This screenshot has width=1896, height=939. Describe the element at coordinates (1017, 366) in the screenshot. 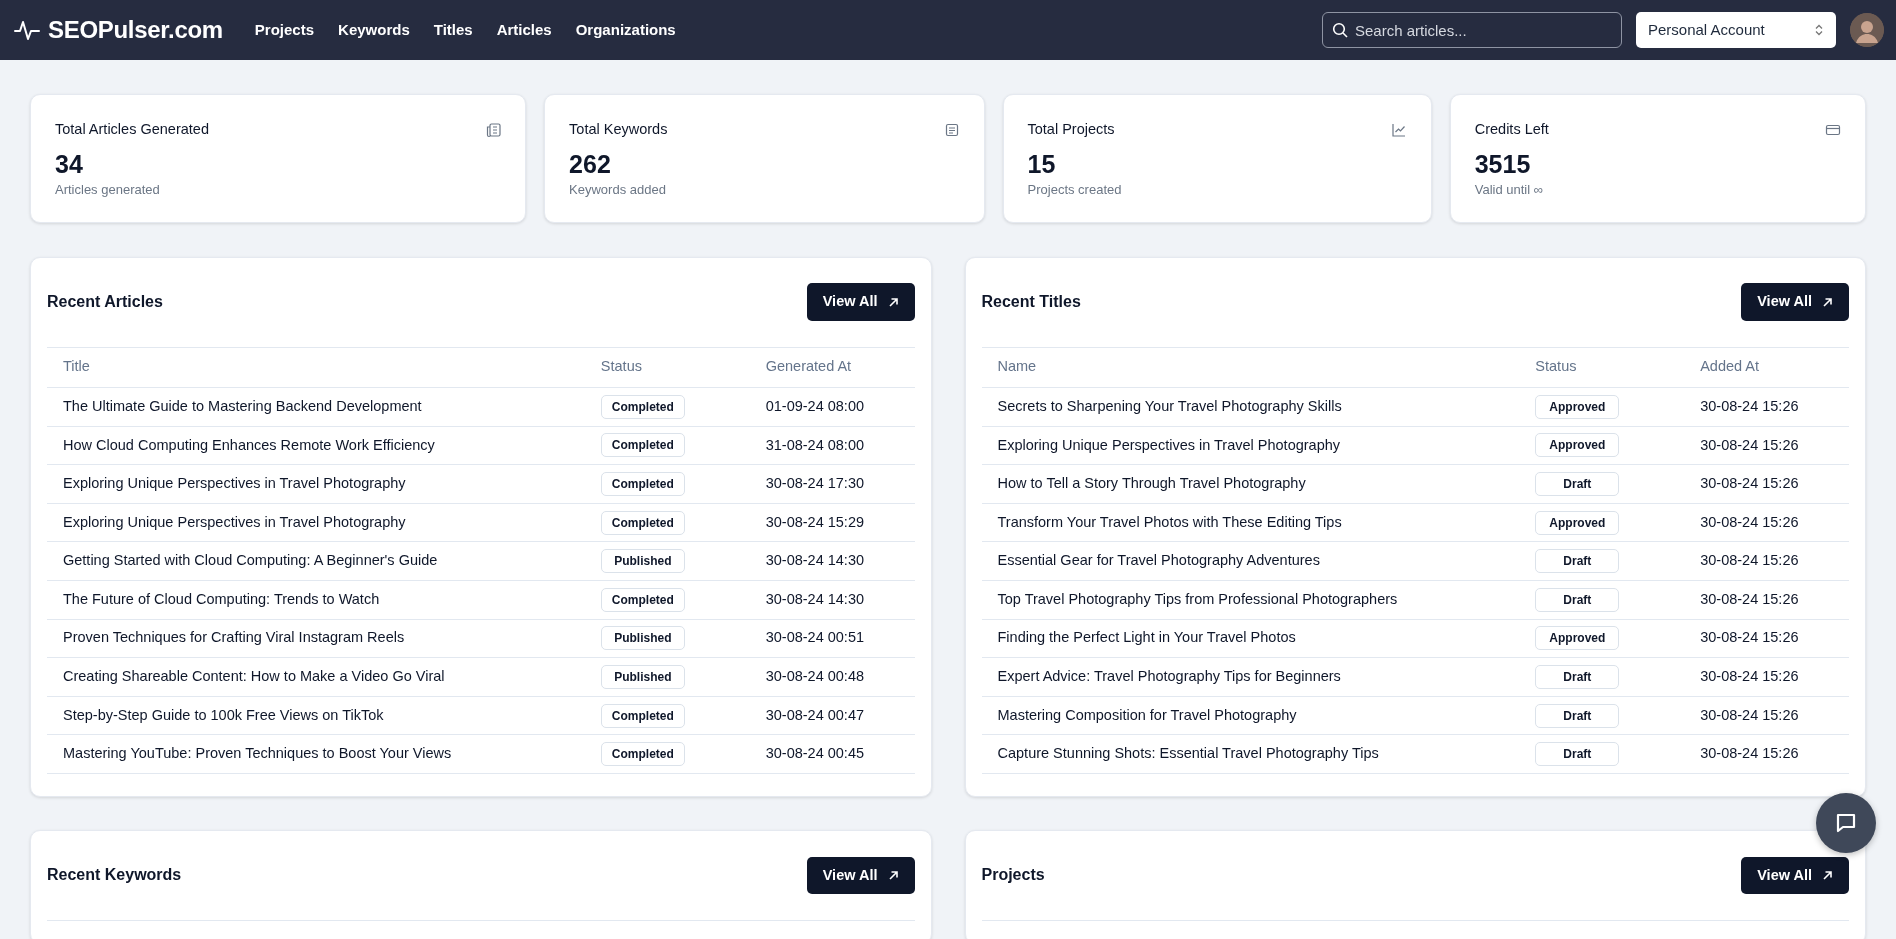

I see `column-header: Name` at that location.